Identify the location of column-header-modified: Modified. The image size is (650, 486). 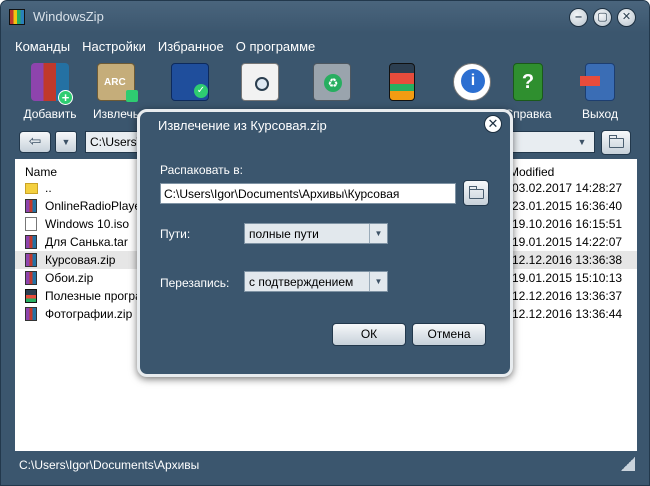
(531, 172).